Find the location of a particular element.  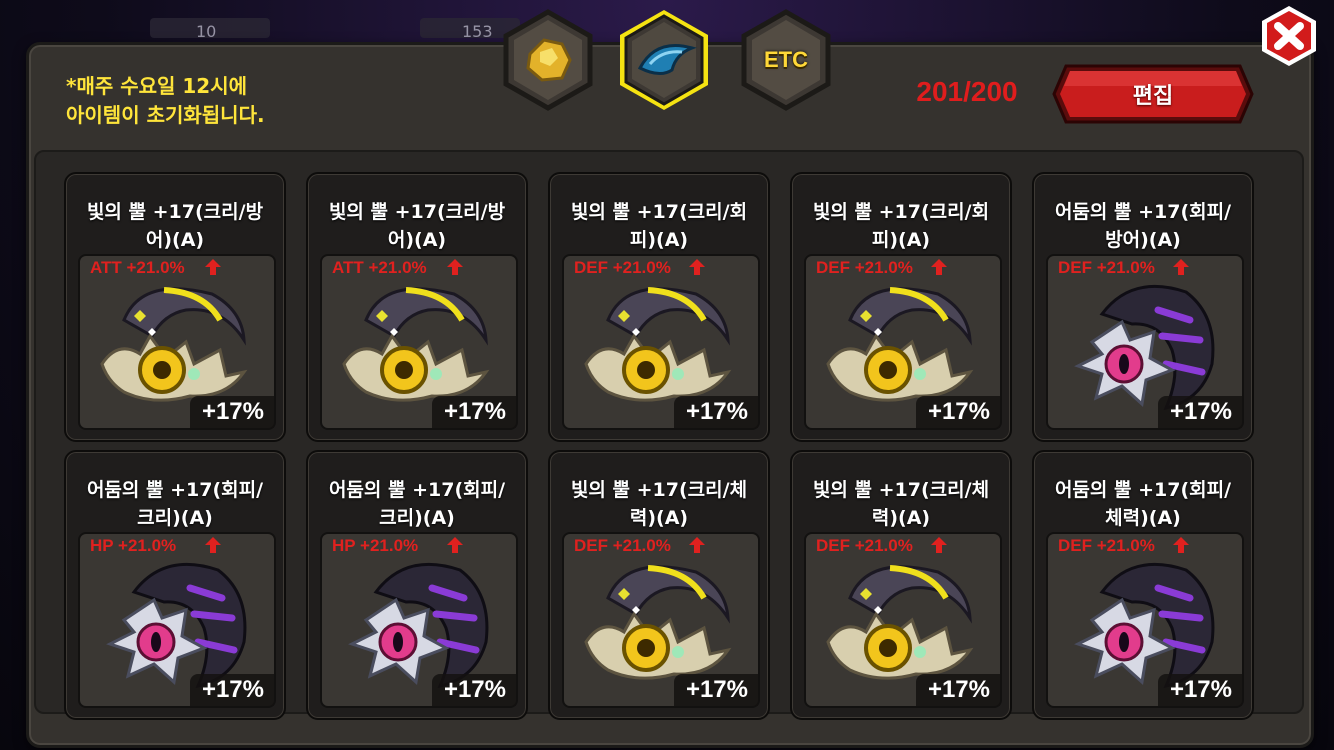

close-button is located at coordinates (1289, 36).